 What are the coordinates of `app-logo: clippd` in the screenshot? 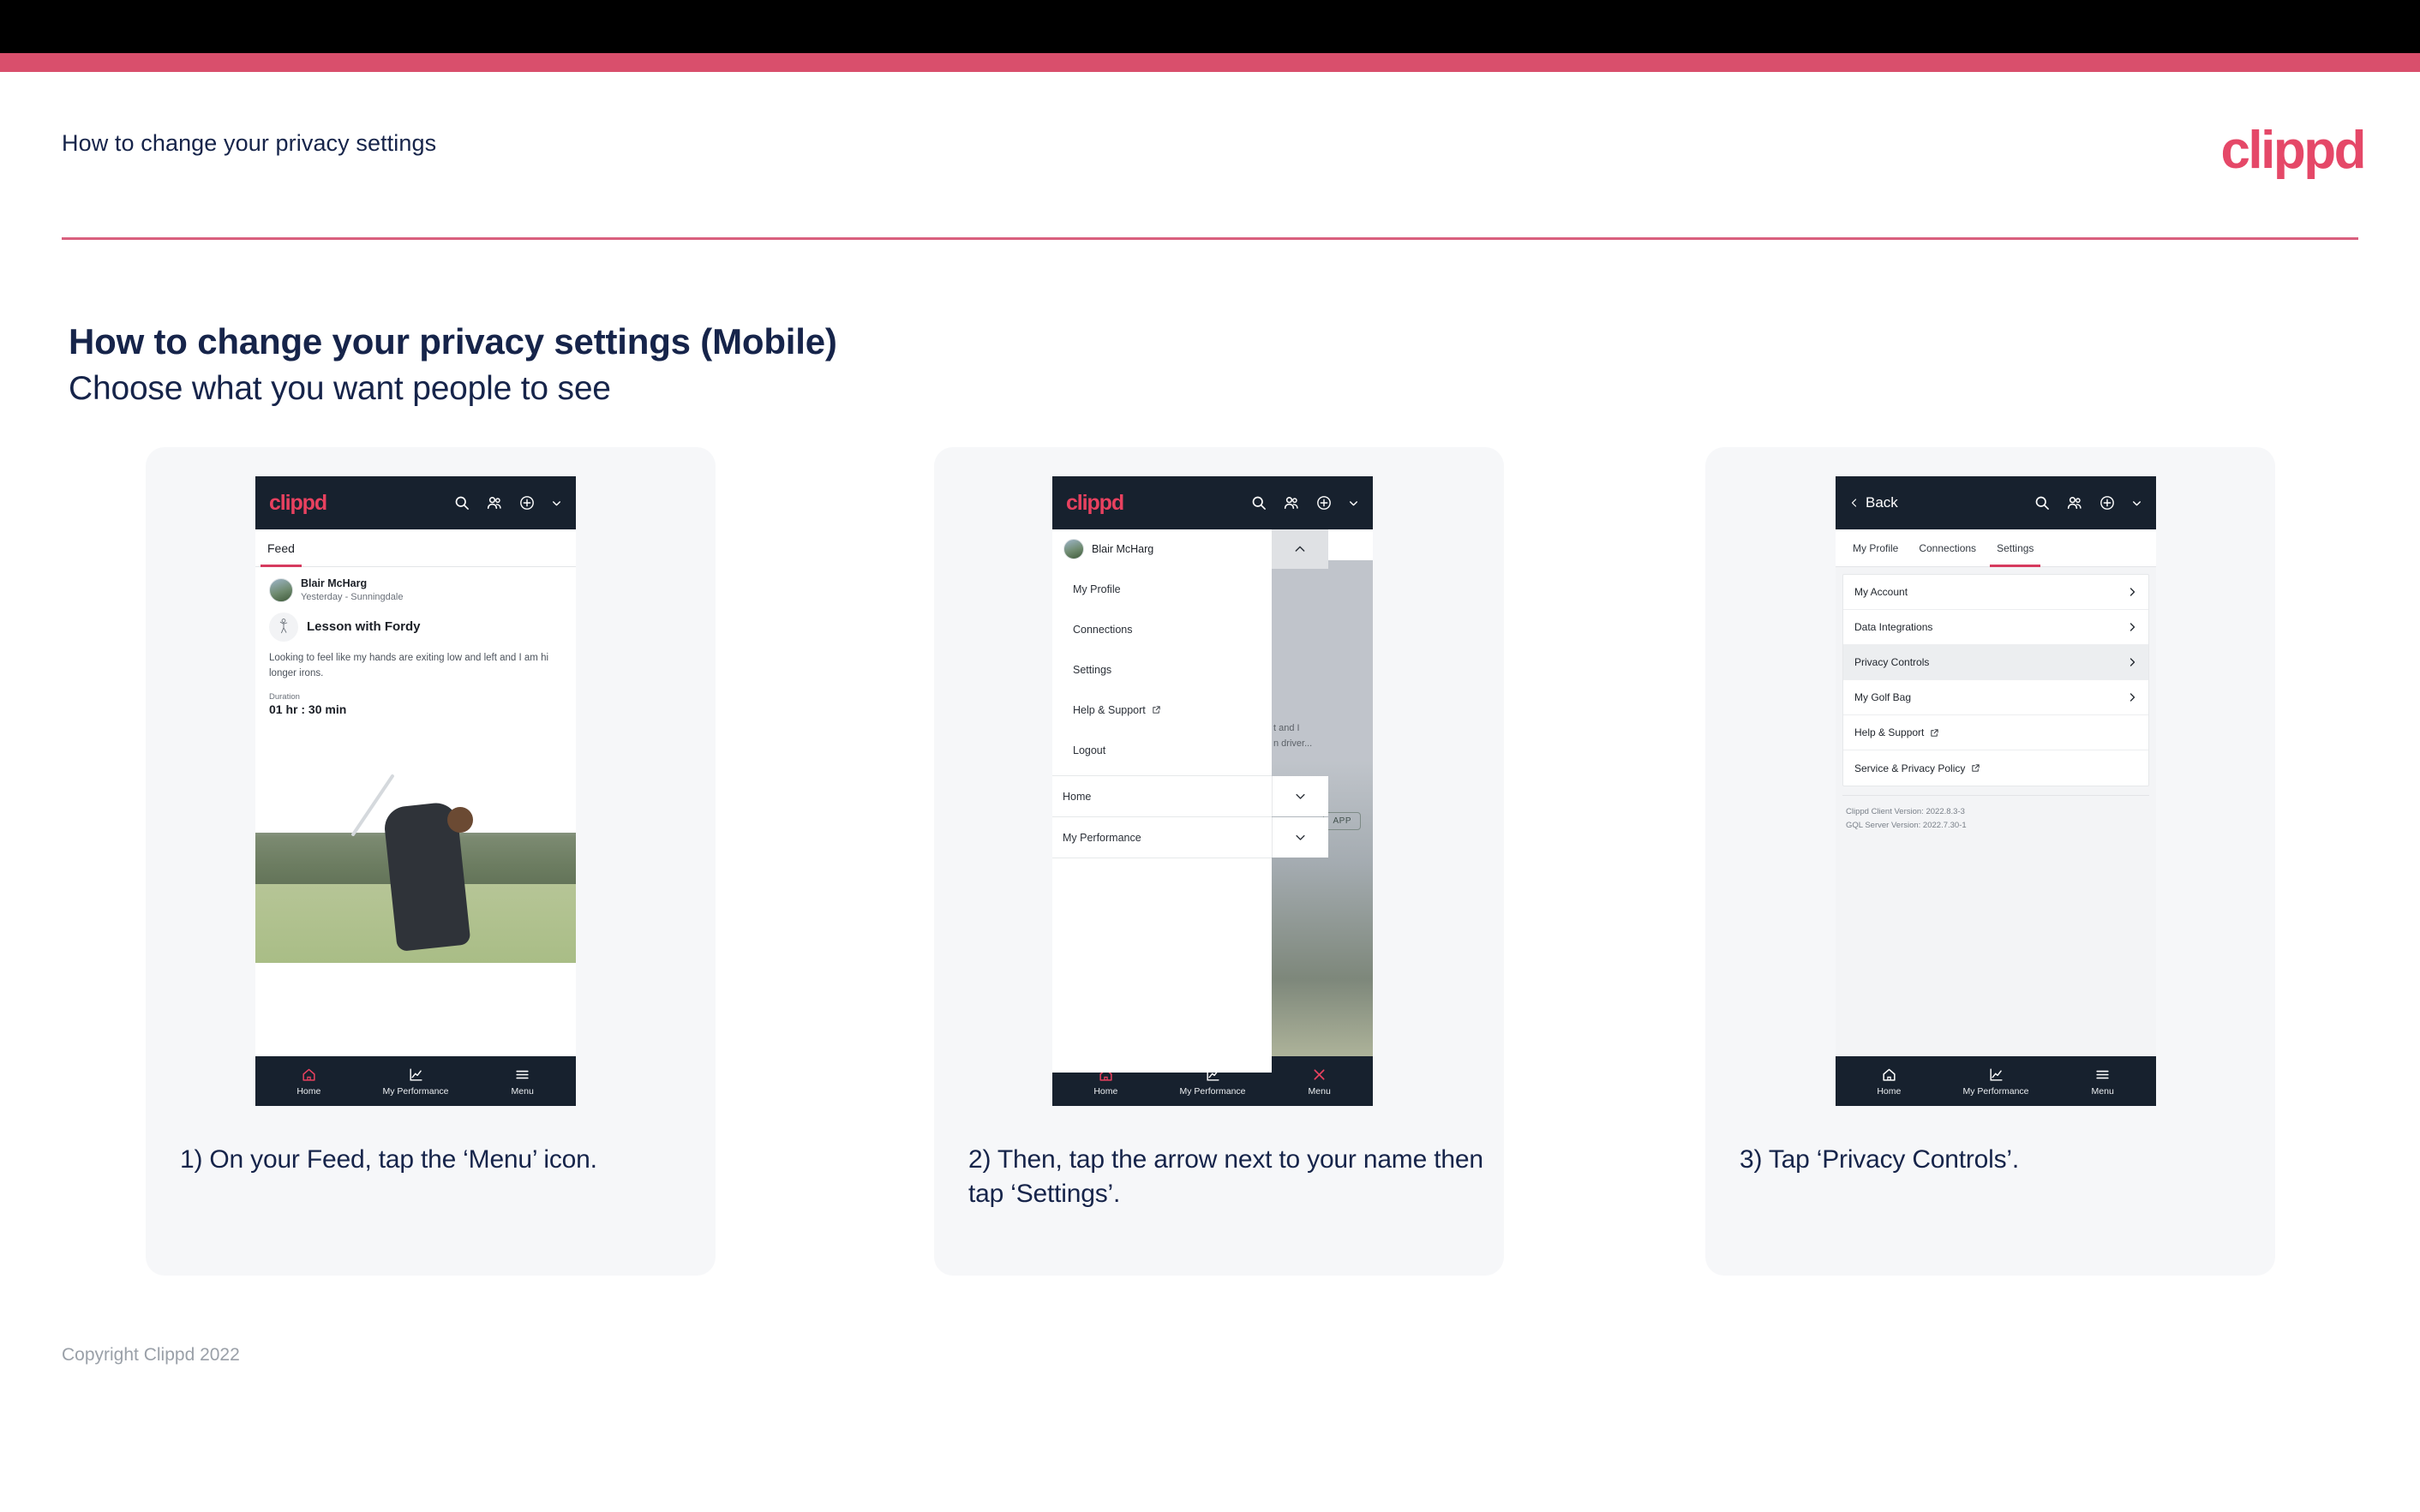 It's located at (298, 503).